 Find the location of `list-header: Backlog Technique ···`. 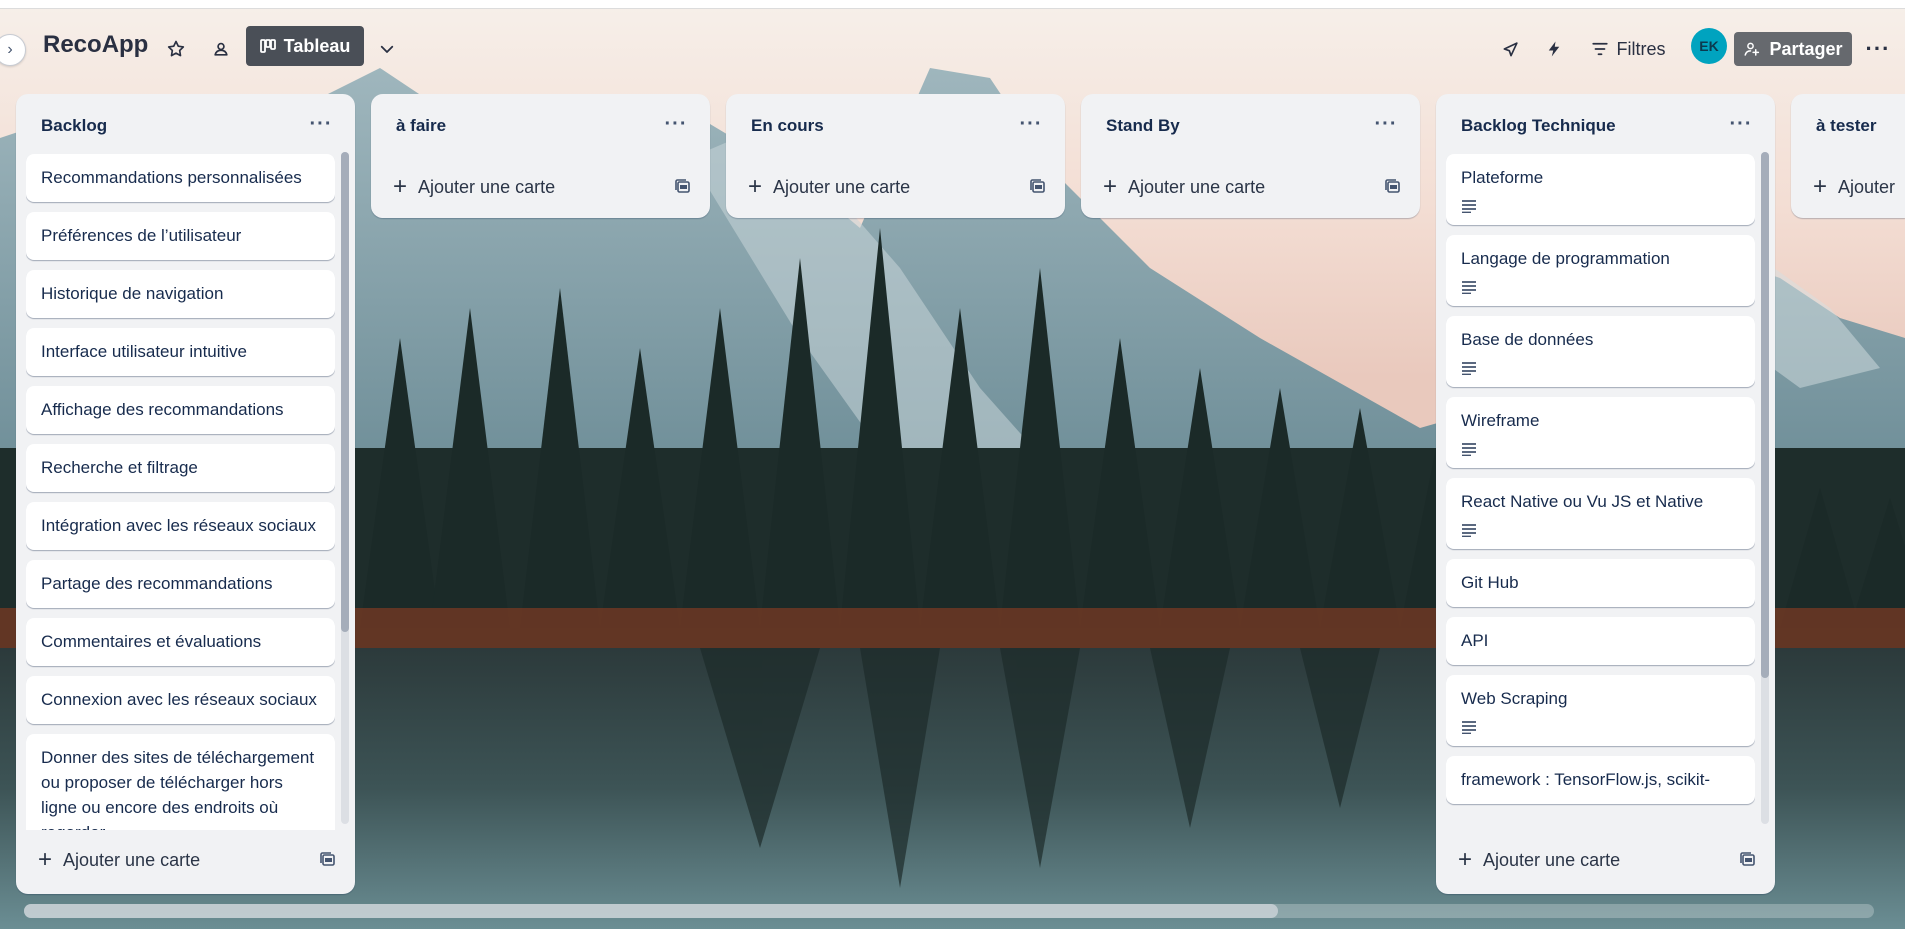

list-header: Backlog Technique ··· is located at coordinates (1605, 123).